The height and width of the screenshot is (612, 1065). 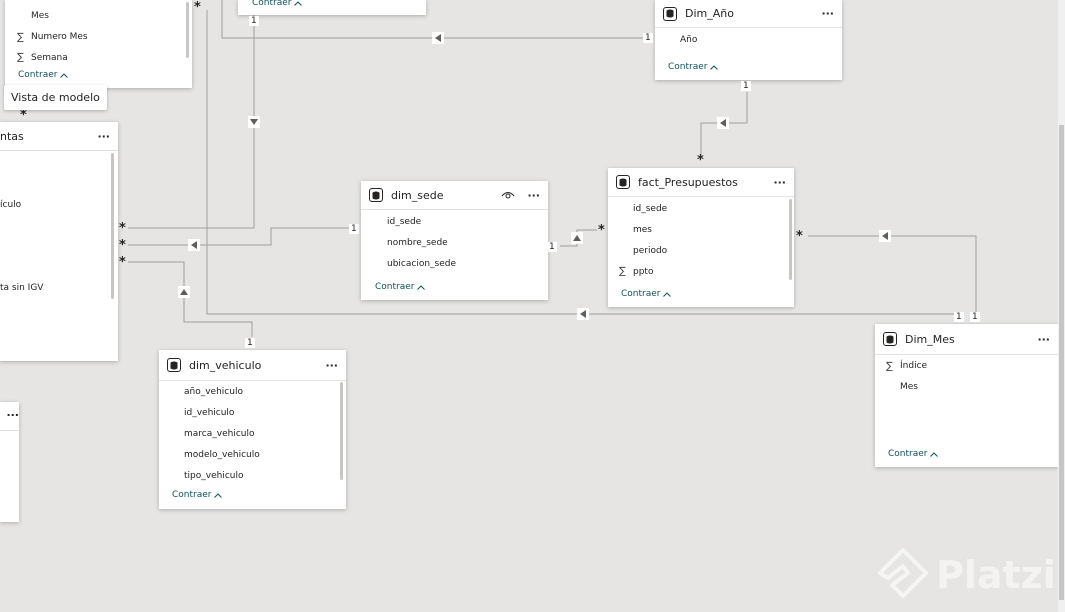 I want to click on table-header: Dim_Año ···, so click(x=748, y=14).